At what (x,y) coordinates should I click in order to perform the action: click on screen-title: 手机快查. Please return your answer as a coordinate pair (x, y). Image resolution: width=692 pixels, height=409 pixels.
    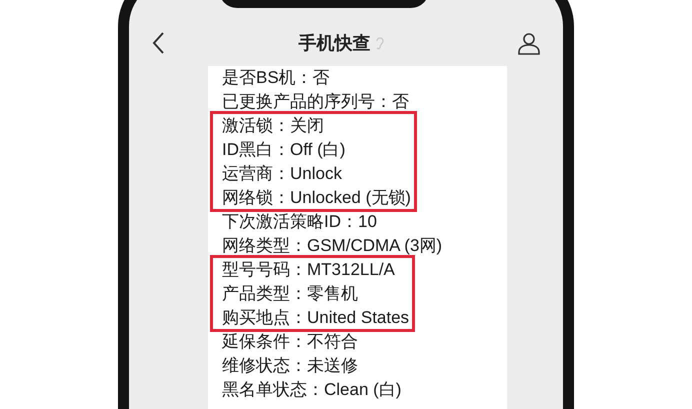
    Looking at the image, I should click on (334, 43).